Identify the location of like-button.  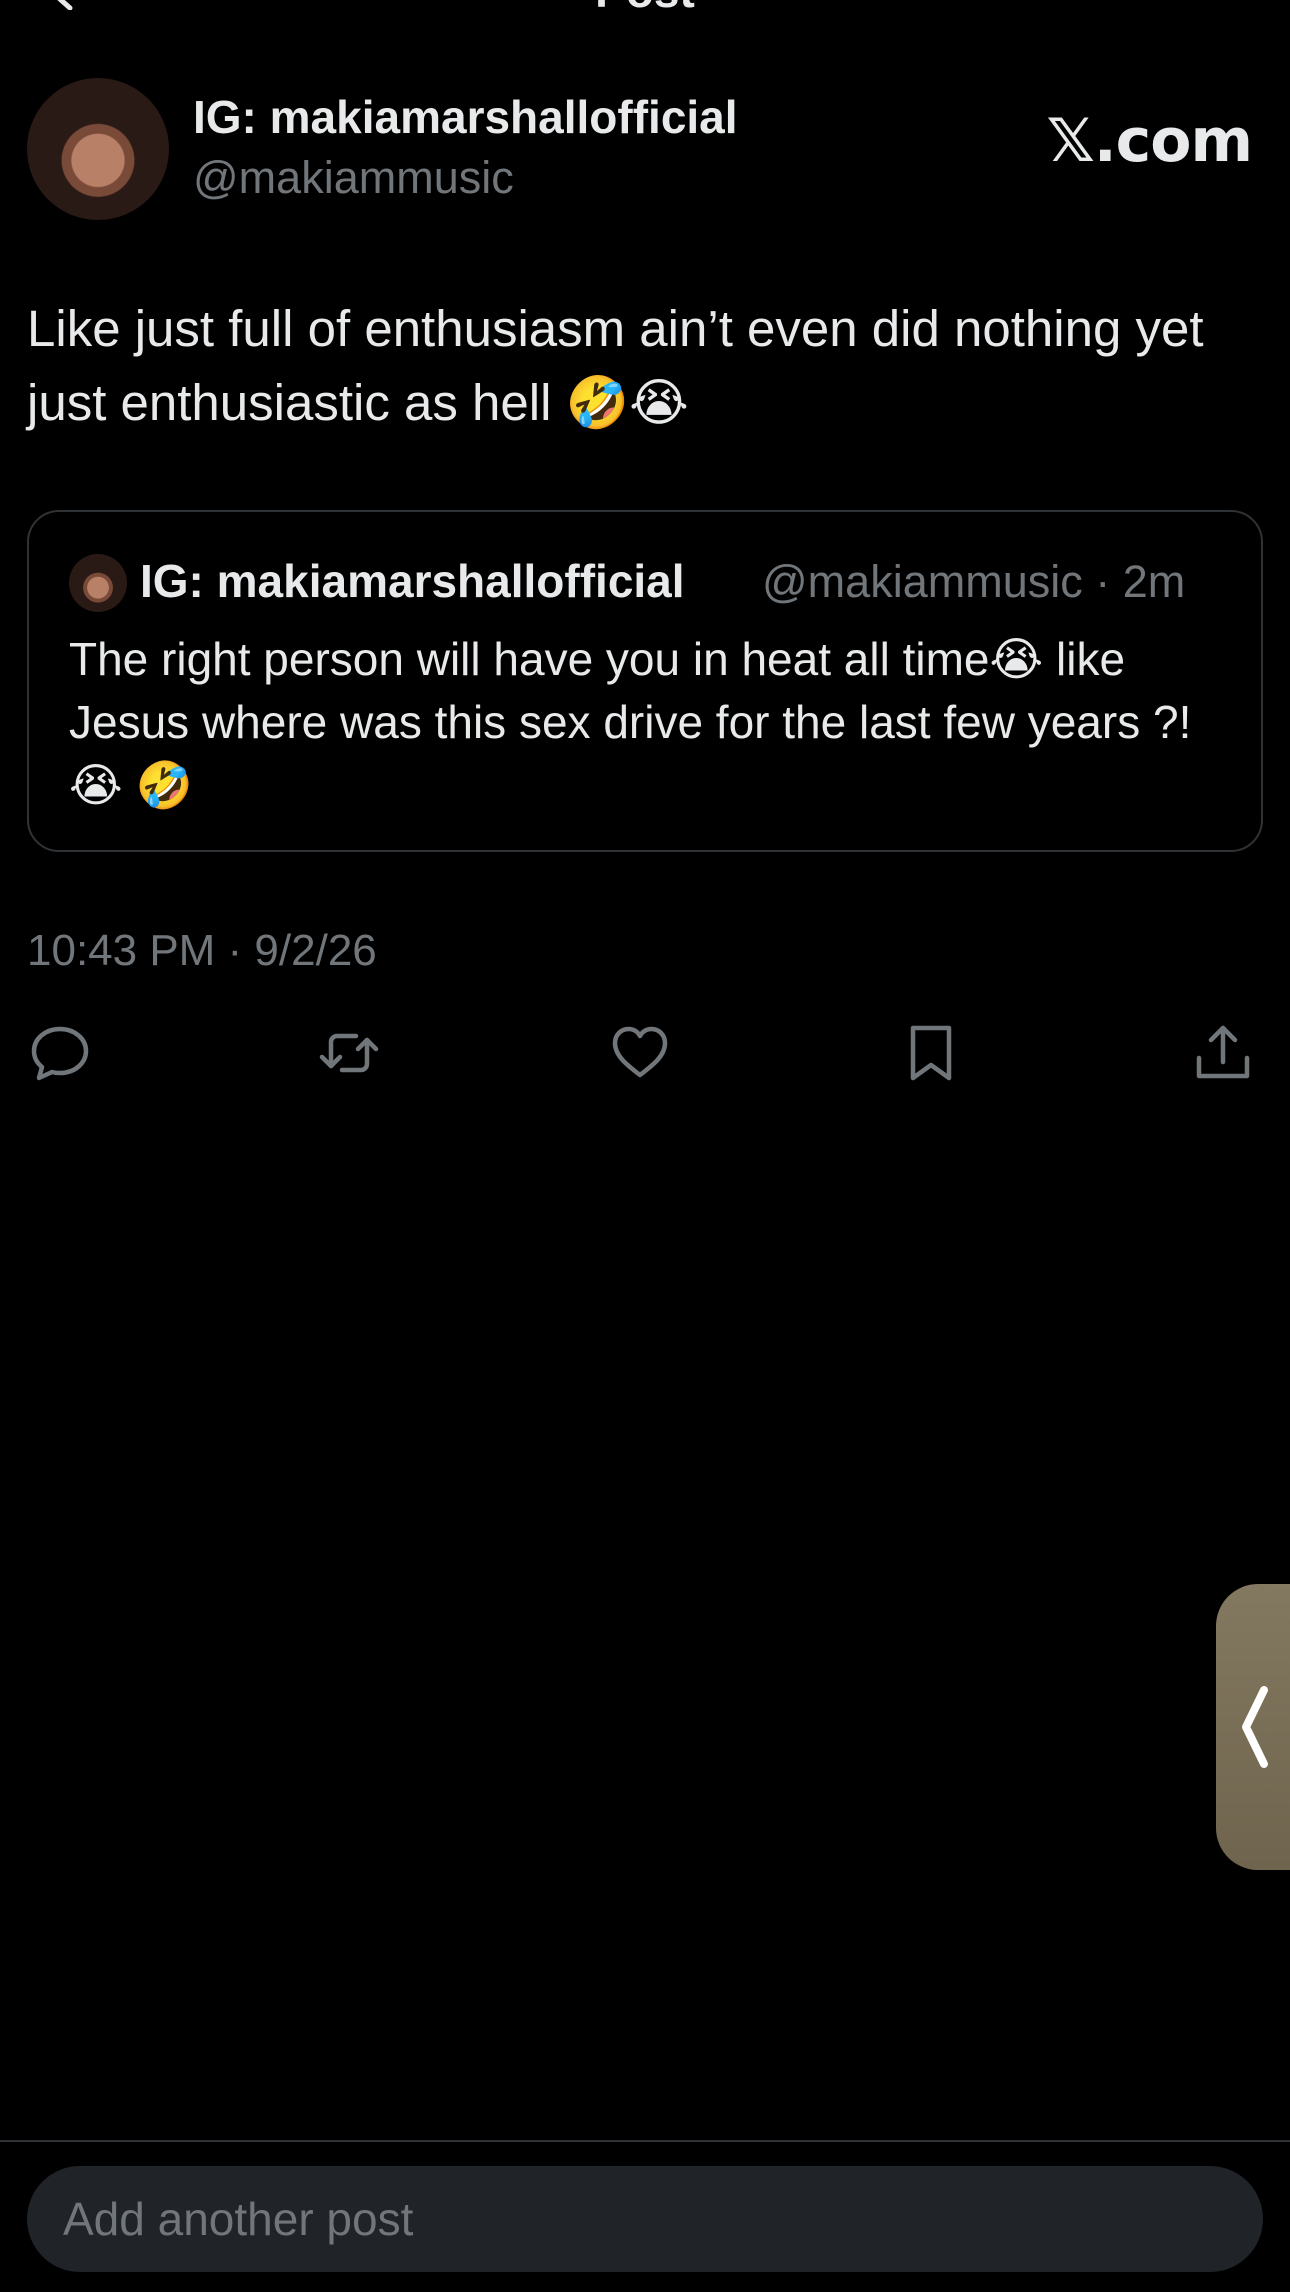
(640, 1053).